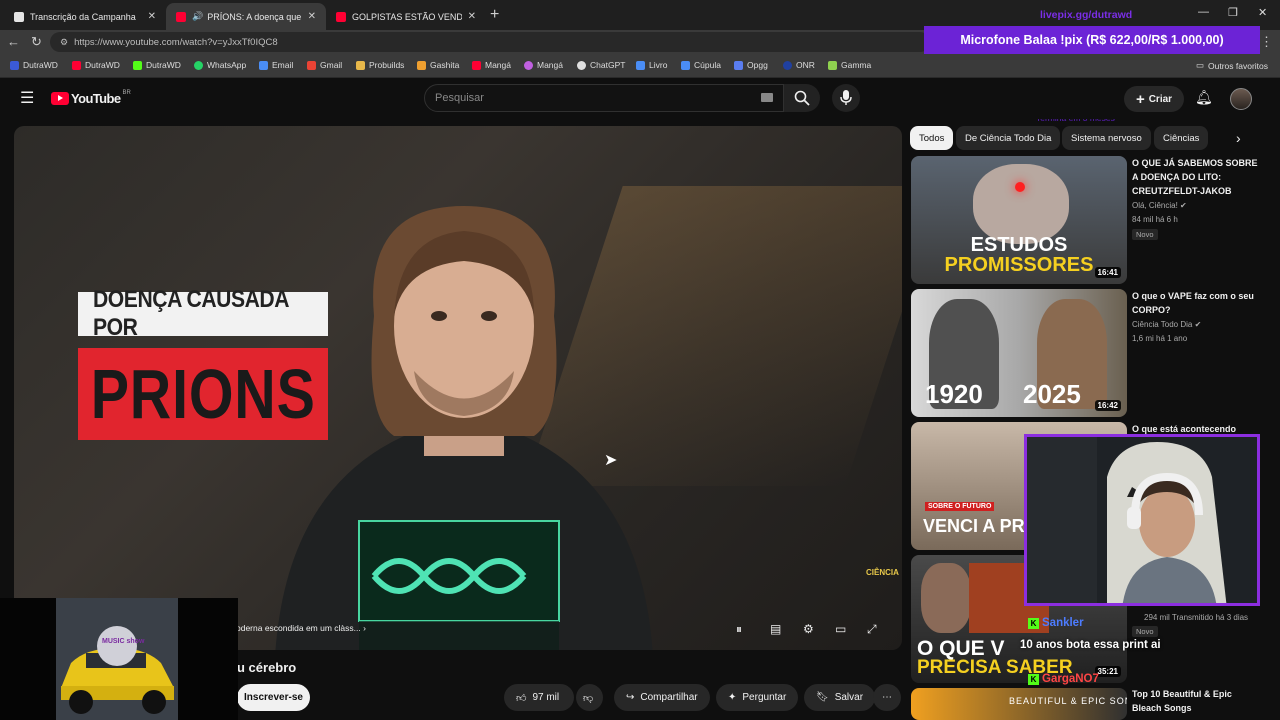 Image resolution: width=1280 pixels, height=720 pixels. I want to click on tab-label: GOLPISTAS ESTÃO VENDENDO FI, so click(407, 16).